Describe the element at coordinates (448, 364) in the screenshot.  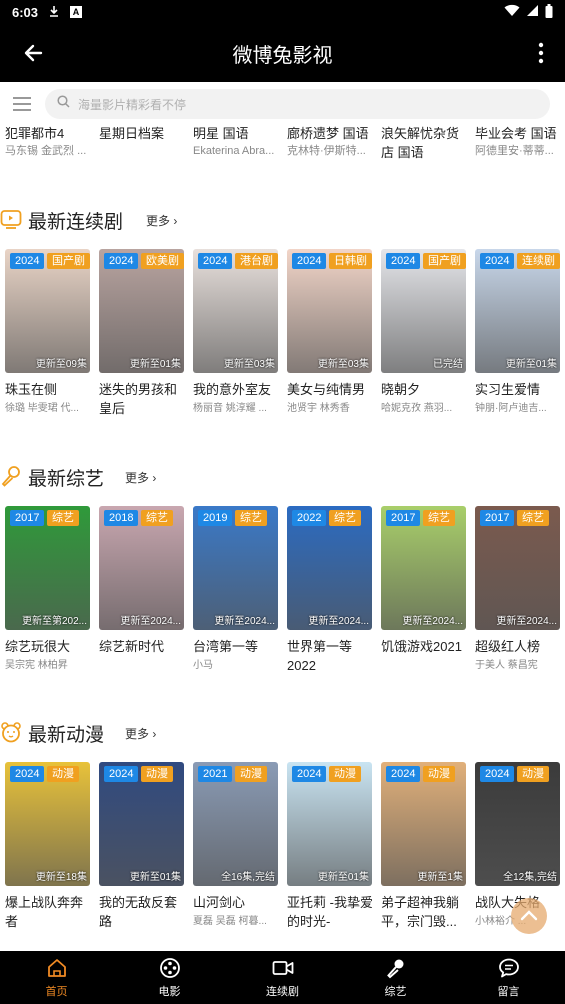
I see `episode-status: 已完结` at that location.